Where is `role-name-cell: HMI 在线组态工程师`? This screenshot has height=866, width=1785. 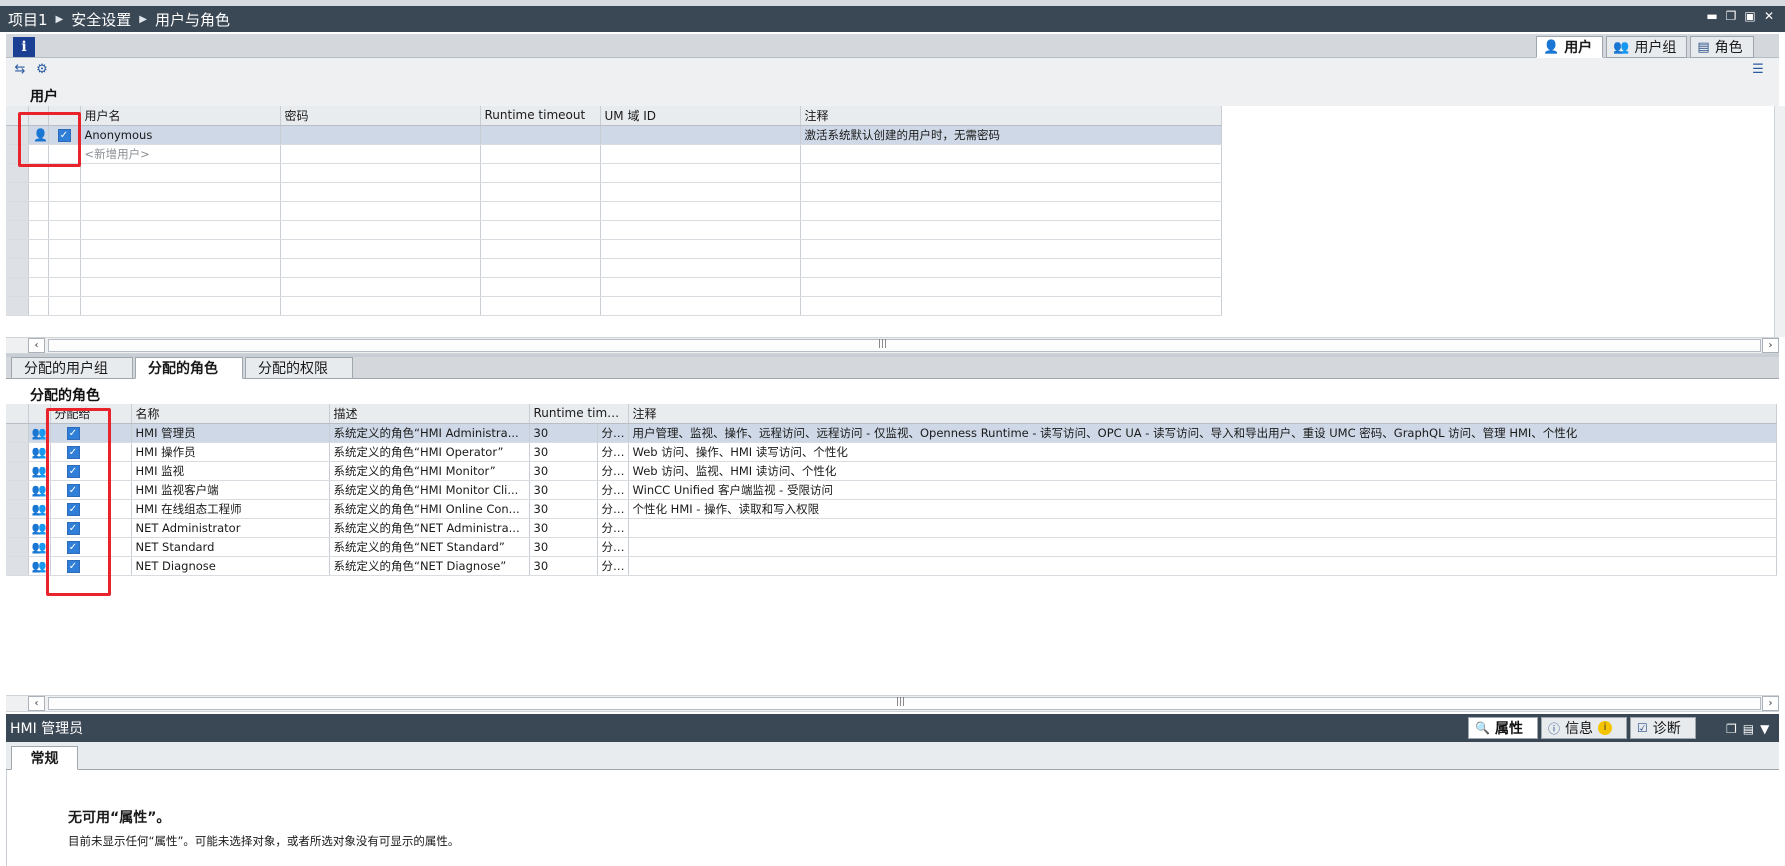 role-name-cell: HMI 在线组态工程师 is located at coordinates (230, 509).